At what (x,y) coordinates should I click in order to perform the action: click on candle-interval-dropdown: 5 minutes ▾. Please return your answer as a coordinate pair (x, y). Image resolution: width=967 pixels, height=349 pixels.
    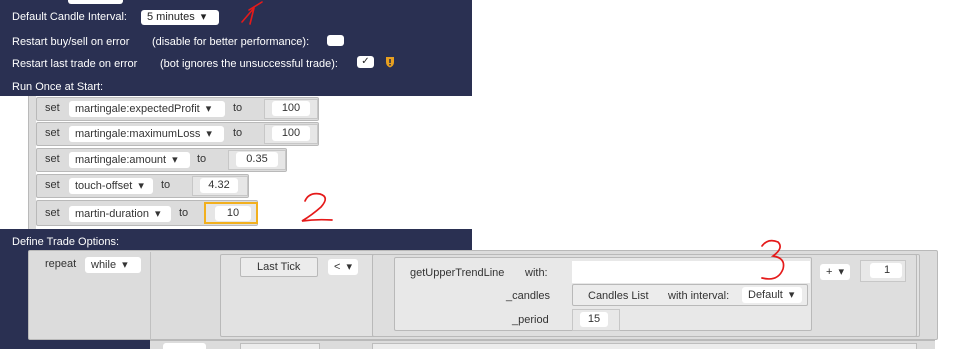
    Looking at the image, I should click on (180, 17).